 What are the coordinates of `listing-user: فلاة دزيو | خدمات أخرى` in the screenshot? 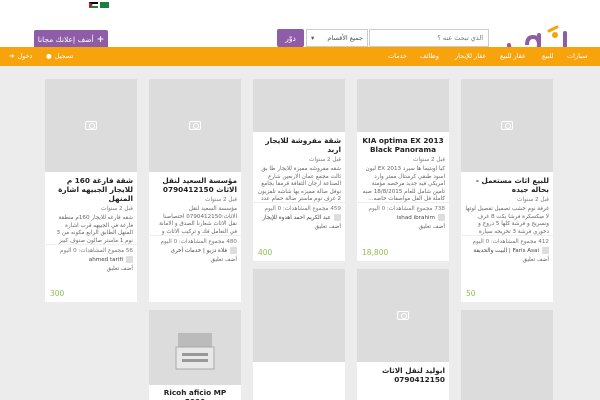 It's located at (195, 250).